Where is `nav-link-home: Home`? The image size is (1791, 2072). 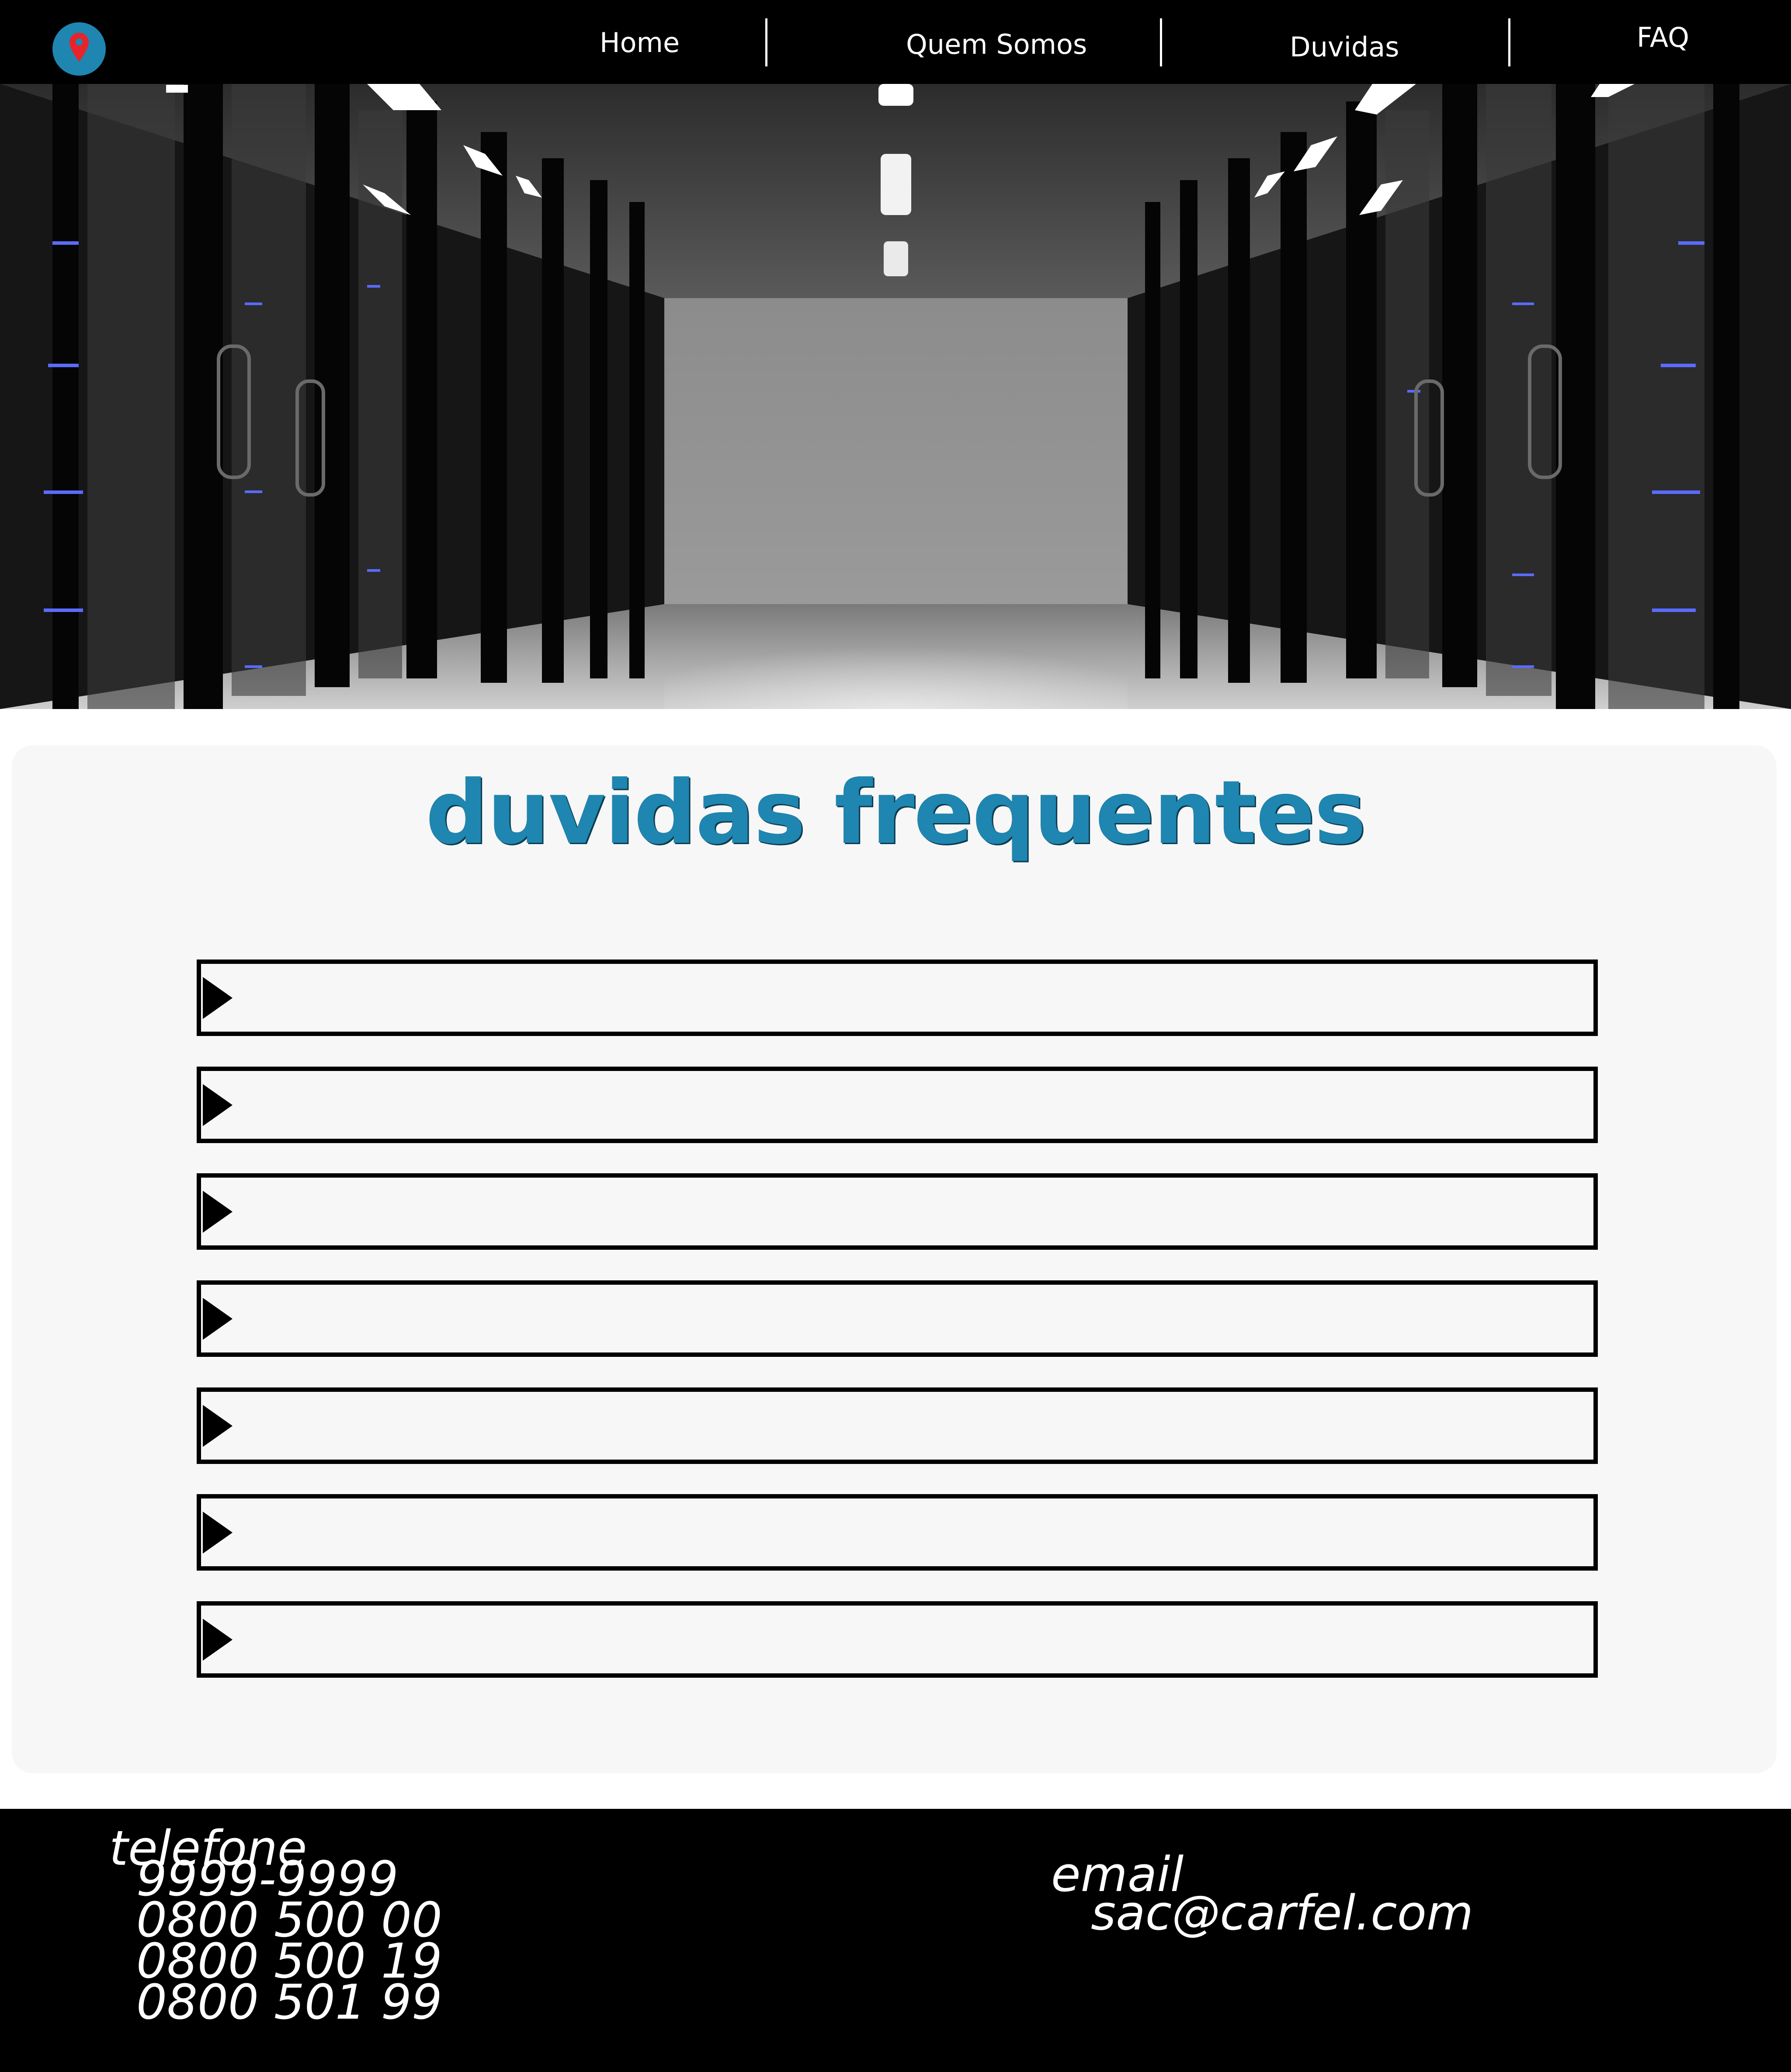
nav-link-home: Home is located at coordinates (640, 42).